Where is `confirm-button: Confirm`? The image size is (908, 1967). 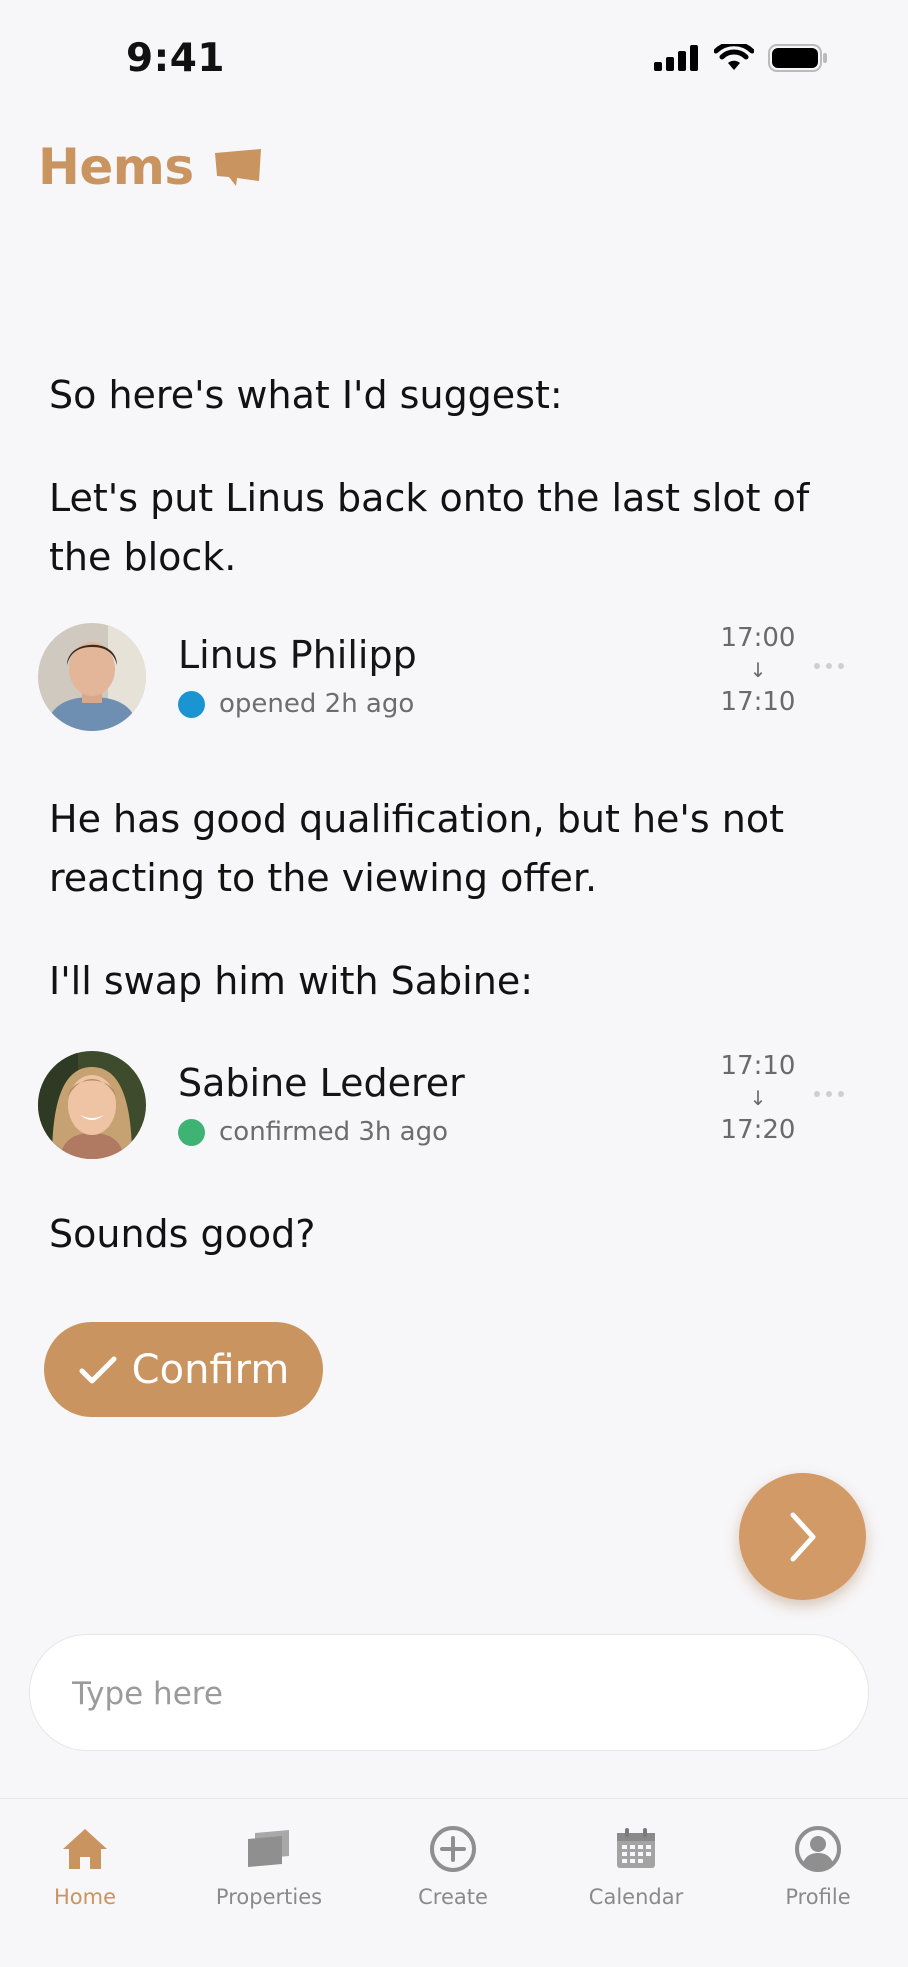 confirm-button: Confirm is located at coordinates (183, 1369).